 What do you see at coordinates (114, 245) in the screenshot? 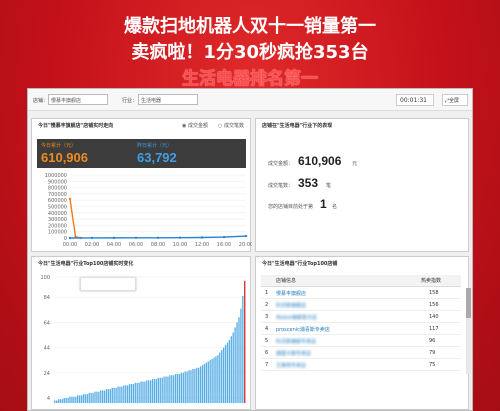
I see `x-tick-label: 04:00` at bounding box center [114, 245].